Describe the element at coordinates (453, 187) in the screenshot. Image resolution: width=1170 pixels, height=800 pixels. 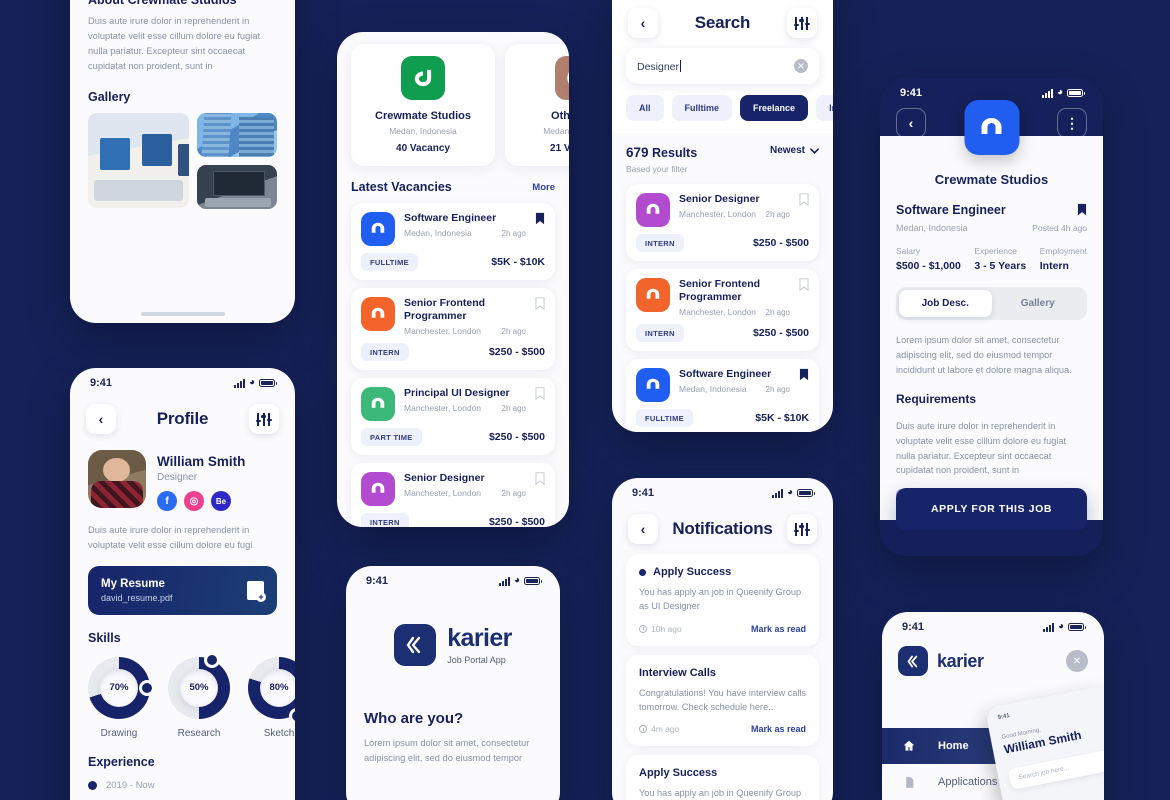
I see `latest-vacancies-header: Latest Vacancies More` at that location.